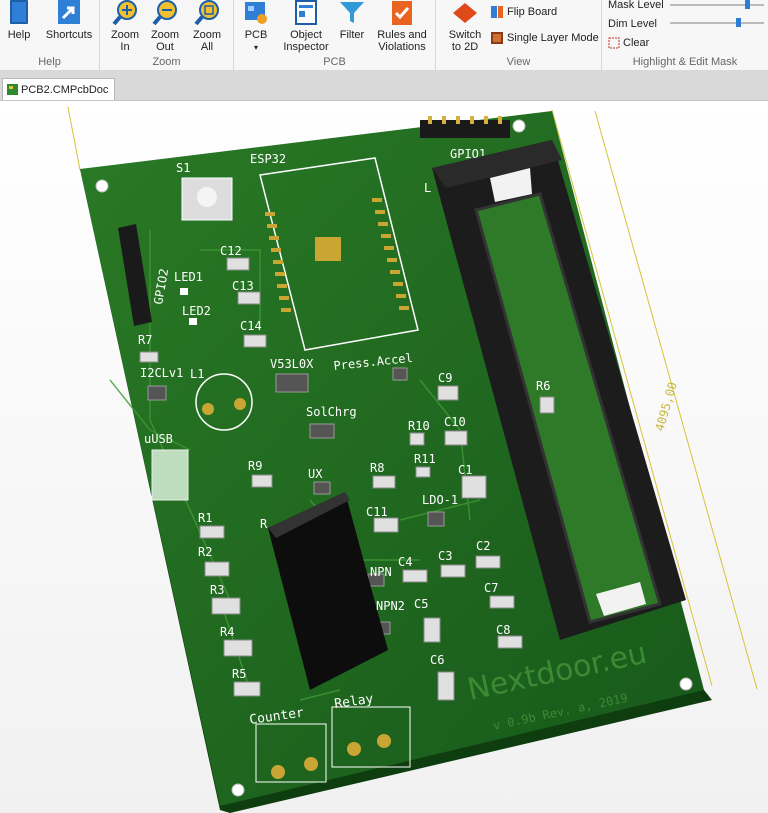 The image size is (768, 813). Describe the element at coordinates (306, 12) in the screenshot. I see `object-inspector-icon` at that location.